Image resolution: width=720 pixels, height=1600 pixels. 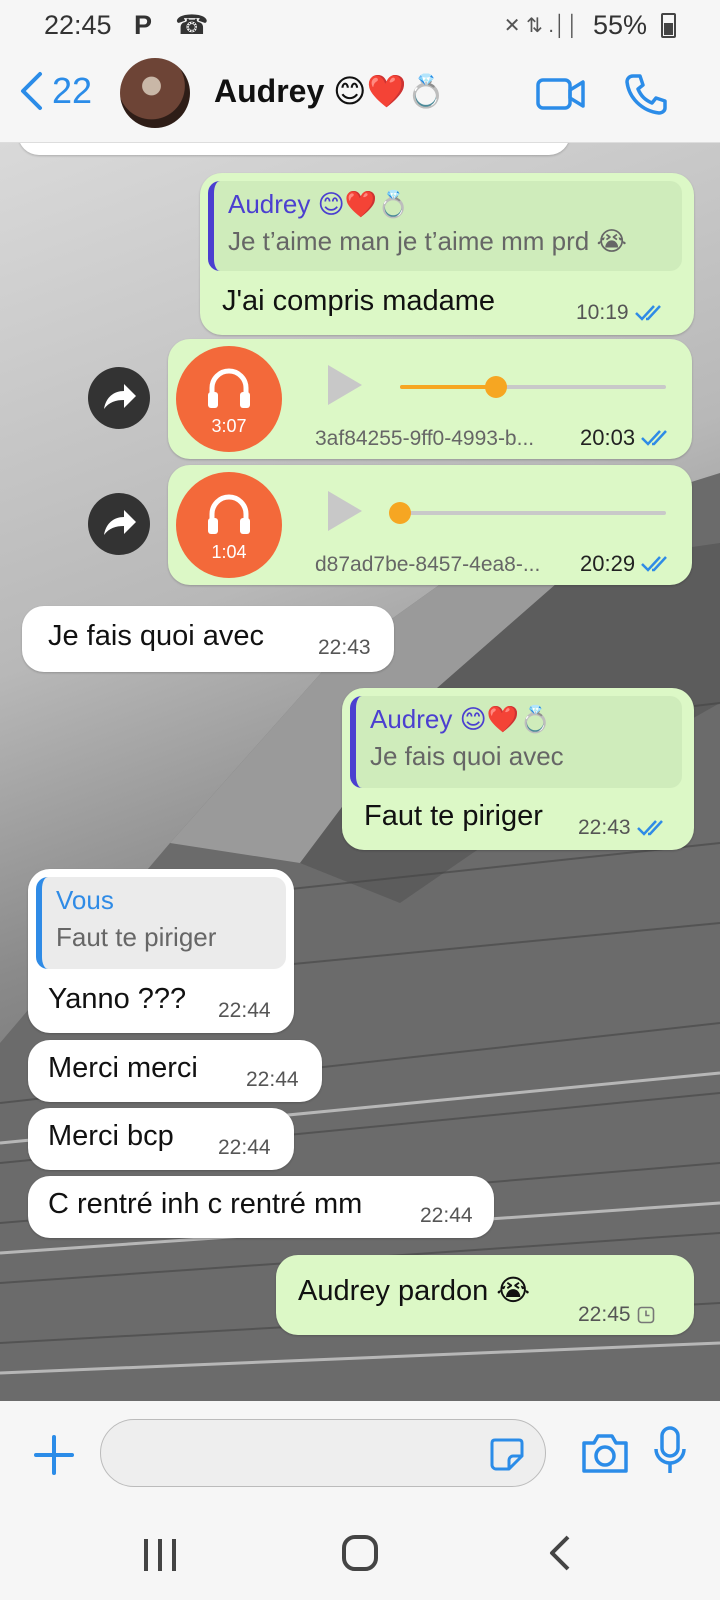 I want to click on plus-icon, so click(x=54, y=1455).